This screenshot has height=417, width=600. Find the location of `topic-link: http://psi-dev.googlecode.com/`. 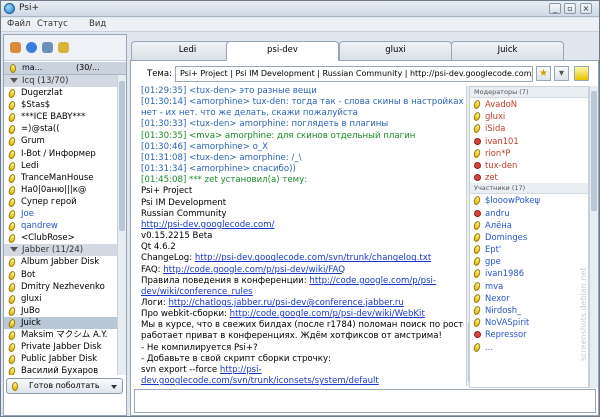

topic-link: http://psi-dev.googlecode.com/ is located at coordinates (207, 225).